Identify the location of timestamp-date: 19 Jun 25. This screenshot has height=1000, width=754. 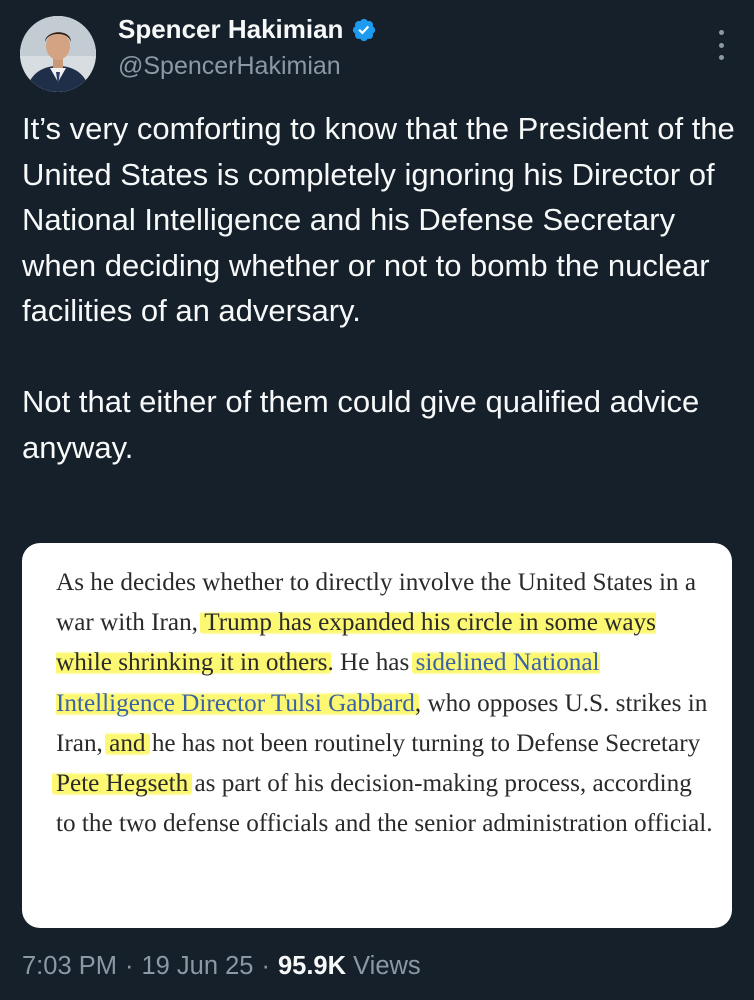
(197, 966).